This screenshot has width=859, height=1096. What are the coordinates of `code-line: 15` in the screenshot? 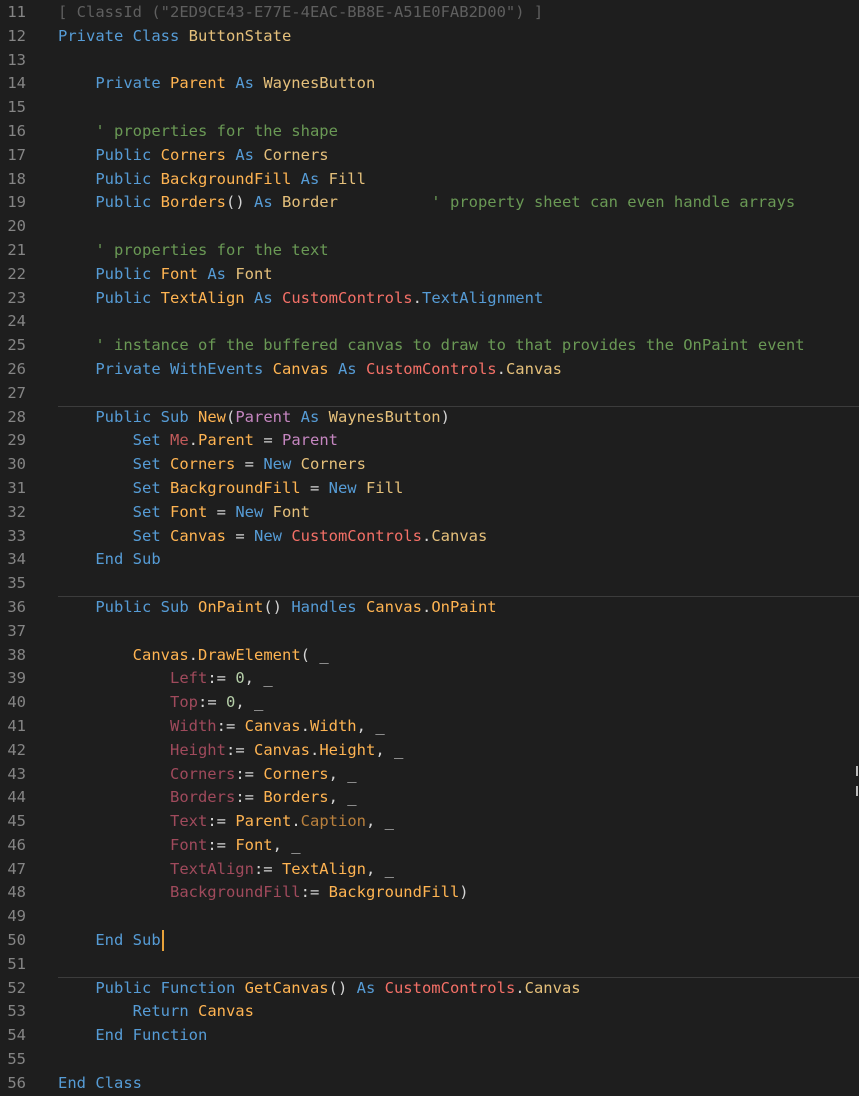 It's located at (429, 108).